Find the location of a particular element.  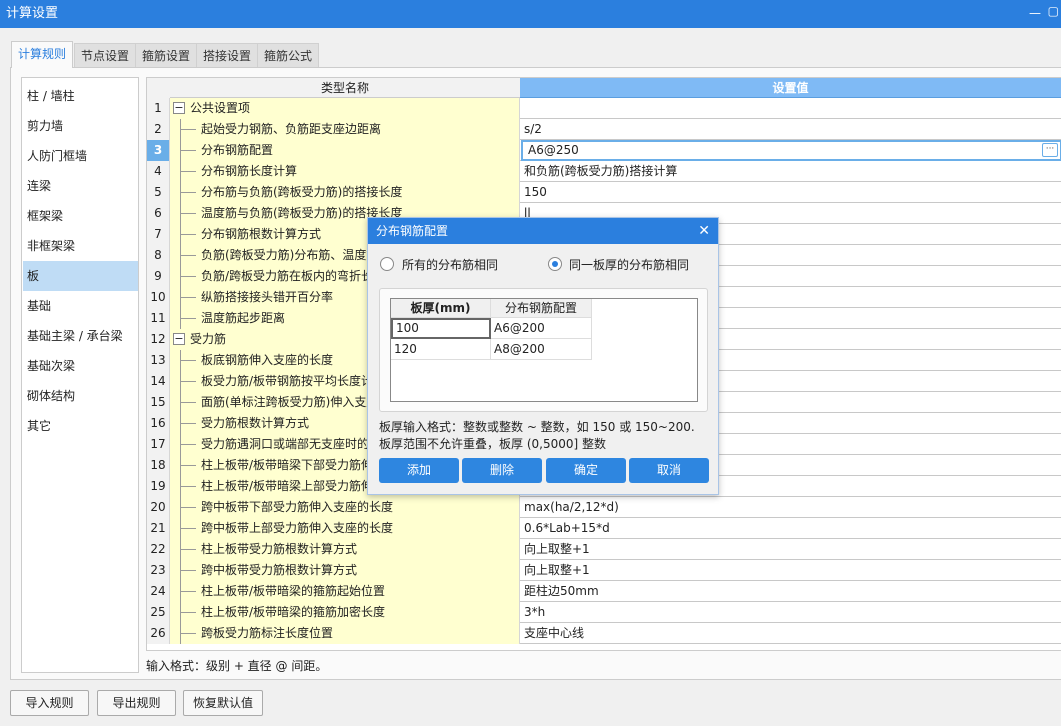

tab-1: 计算规则 is located at coordinates (42, 54).